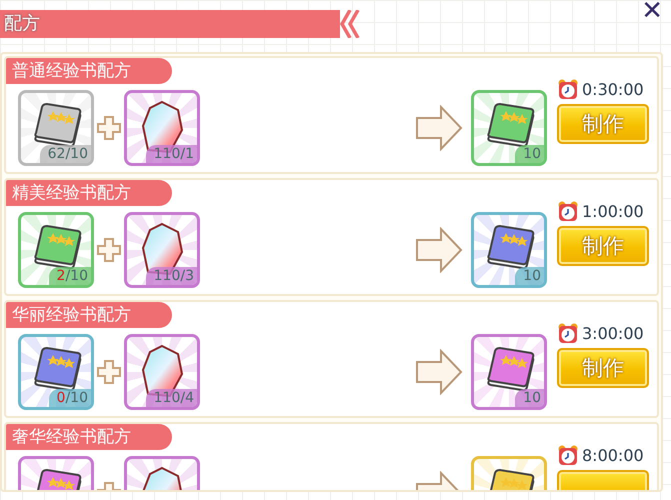  Describe the element at coordinates (56, 250) in the screenshot. I see `item-slot: 2/10` at that location.